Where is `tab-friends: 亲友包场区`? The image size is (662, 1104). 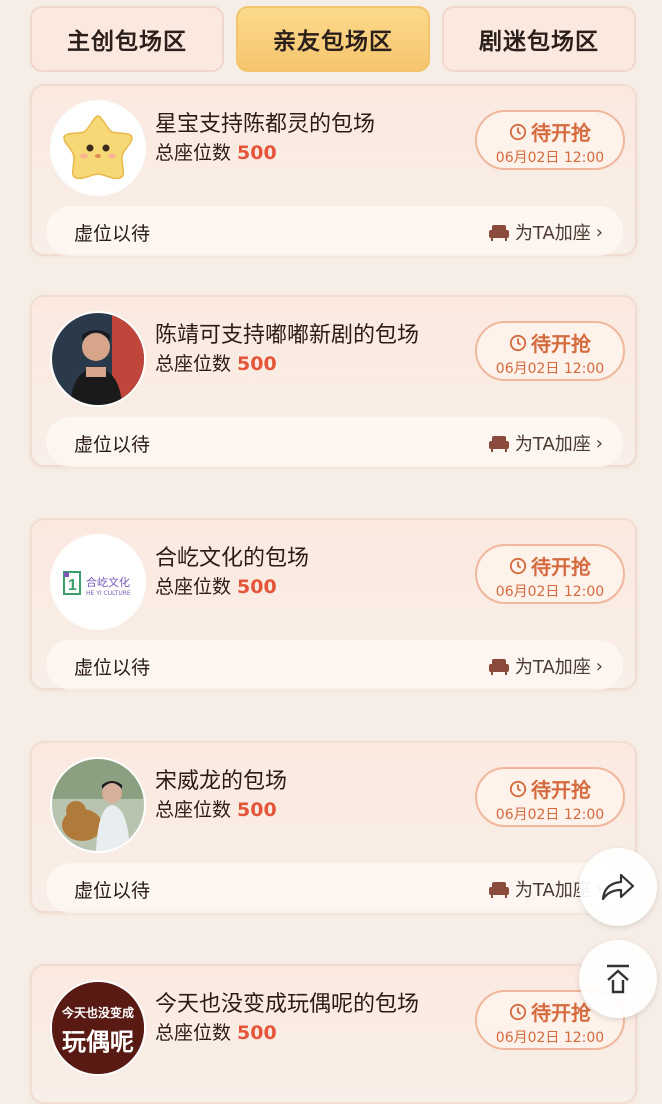 tab-friends: 亲友包场区 is located at coordinates (333, 39).